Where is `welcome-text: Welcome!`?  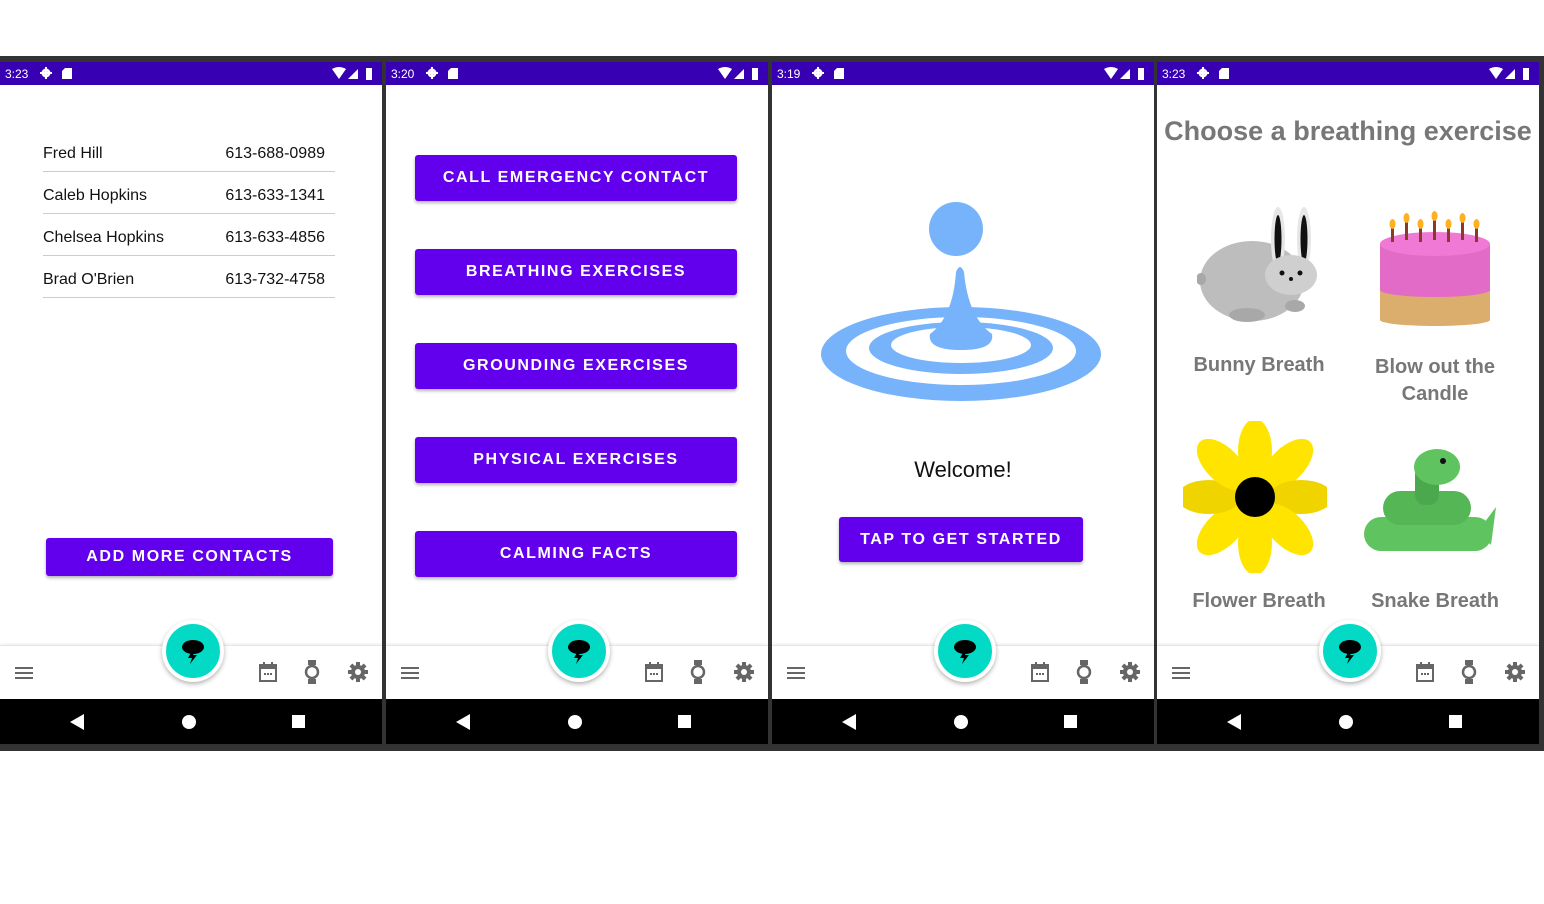
welcome-text: Welcome! is located at coordinates (963, 469).